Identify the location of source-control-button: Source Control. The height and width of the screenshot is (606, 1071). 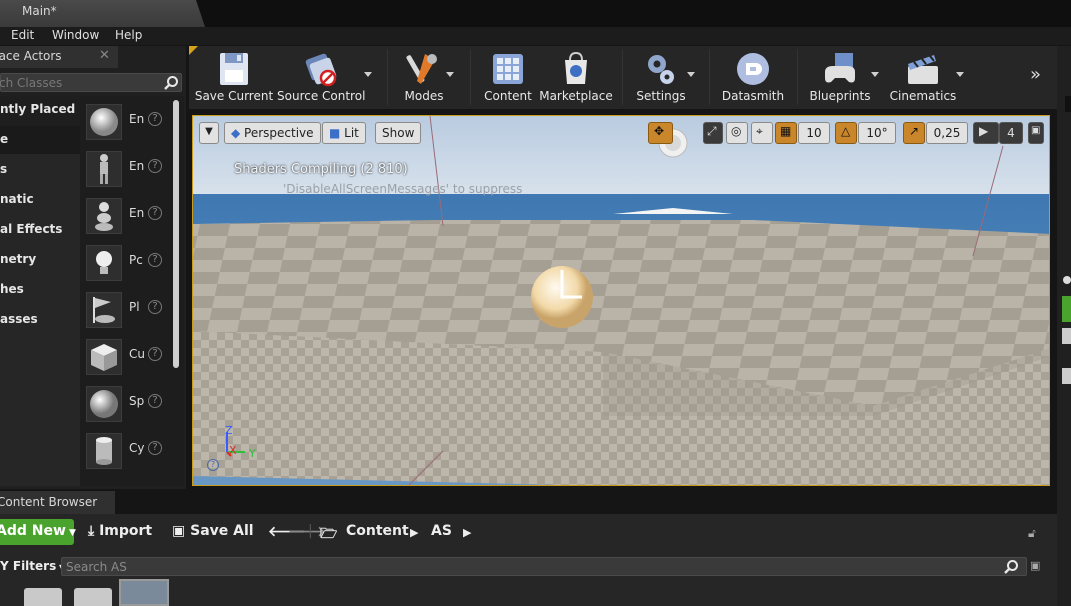
(321, 77).